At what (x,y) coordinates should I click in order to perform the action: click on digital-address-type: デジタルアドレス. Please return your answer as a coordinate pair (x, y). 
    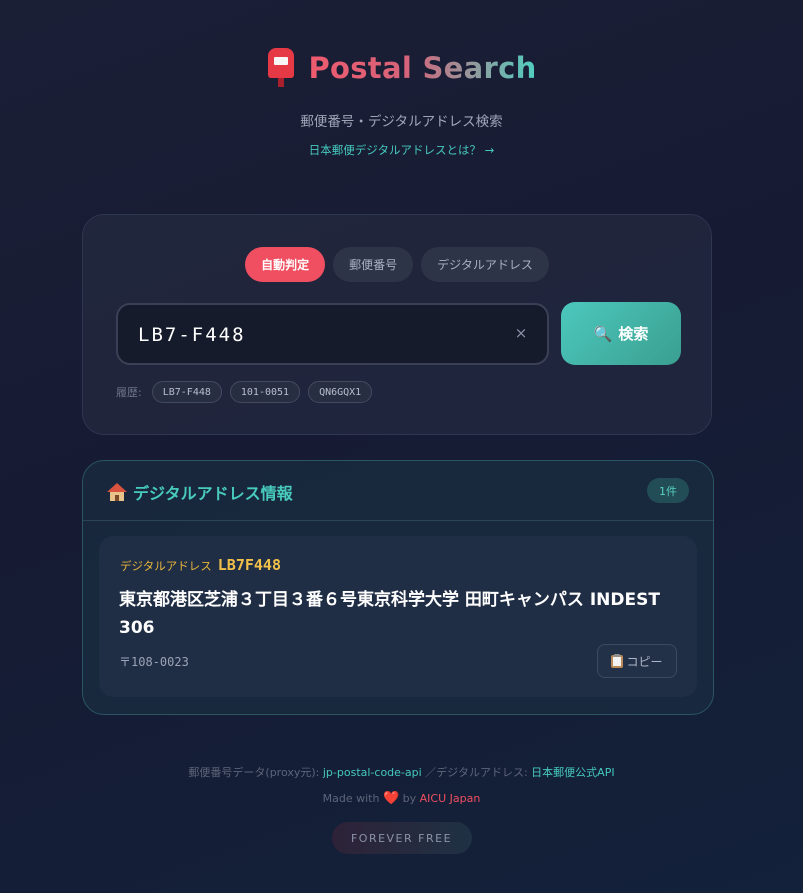
    Looking at the image, I should click on (166, 566).